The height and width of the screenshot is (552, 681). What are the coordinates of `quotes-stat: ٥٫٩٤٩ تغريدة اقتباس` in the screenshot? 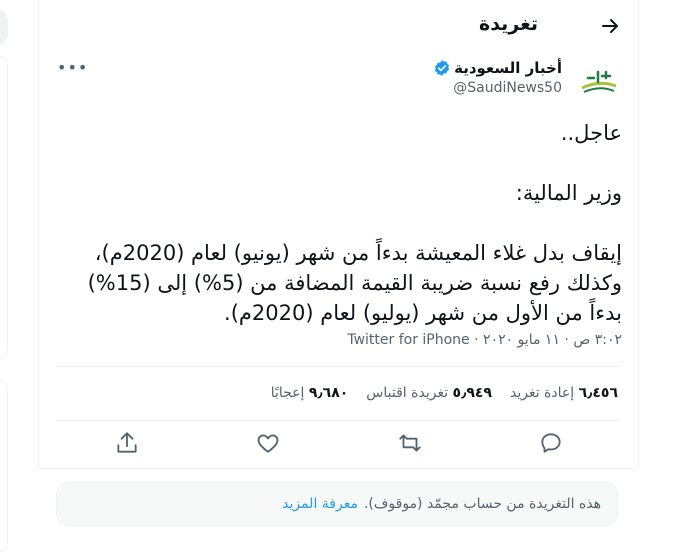 It's located at (429, 393).